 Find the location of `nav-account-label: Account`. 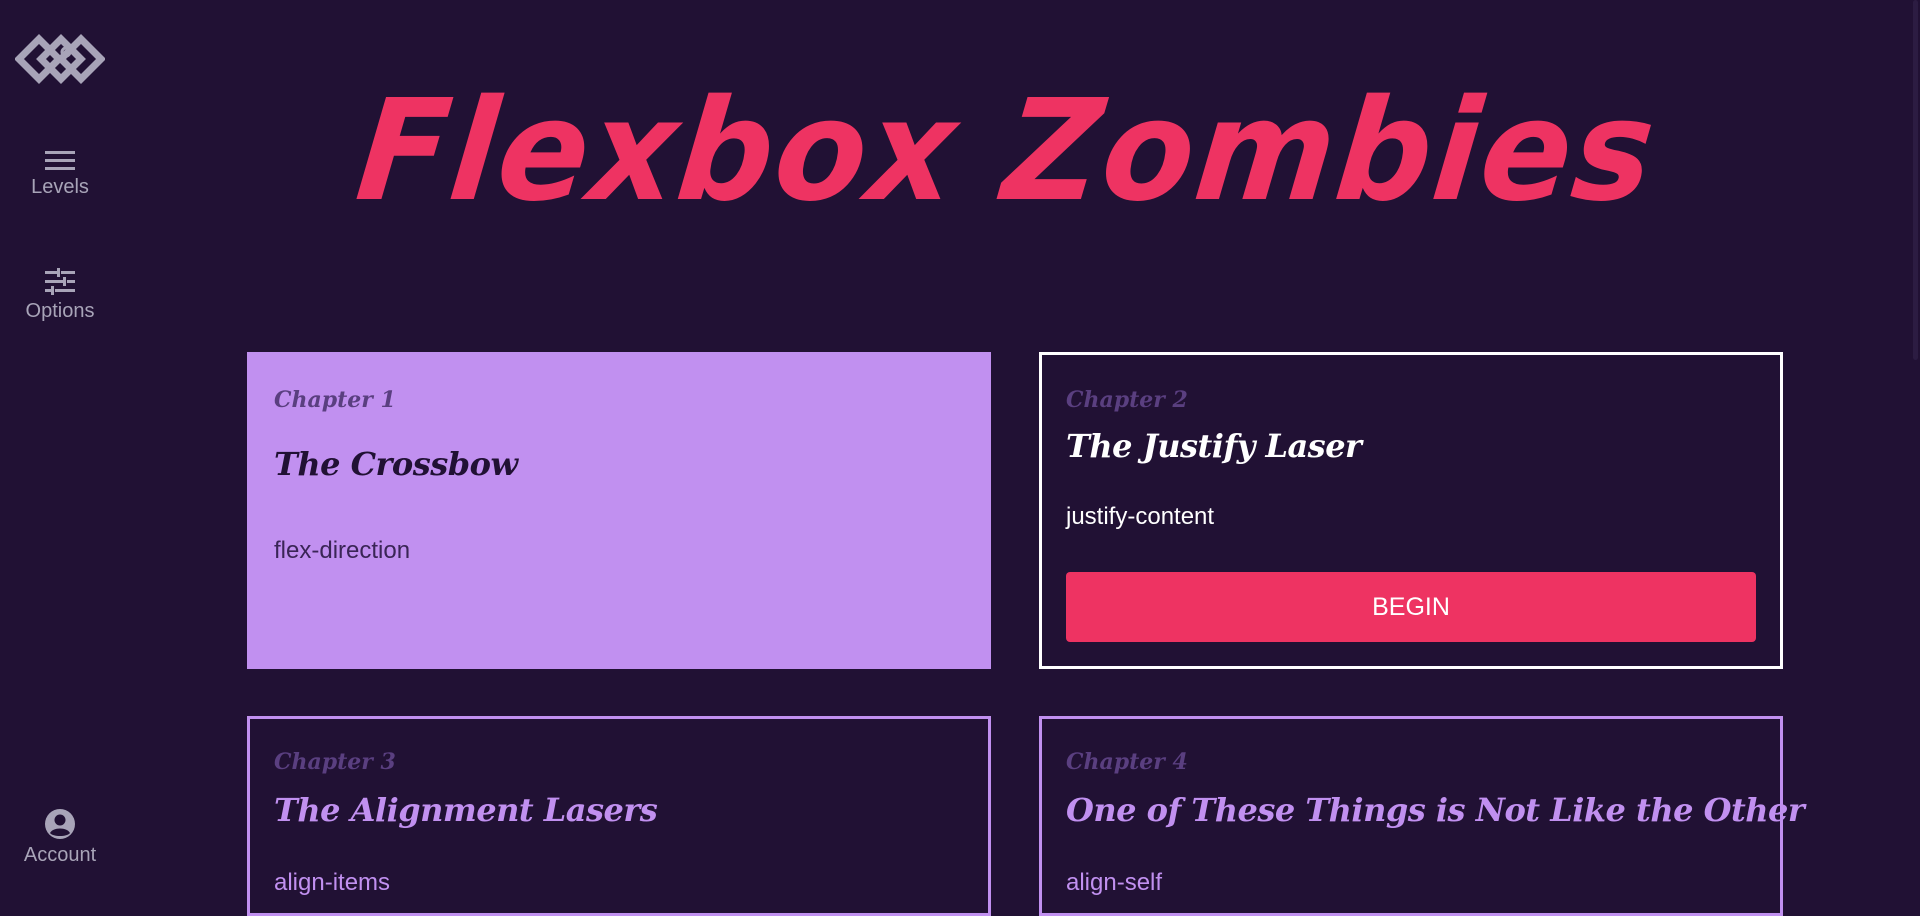

nav-account-label: Account is located at coordinates (60, 855).